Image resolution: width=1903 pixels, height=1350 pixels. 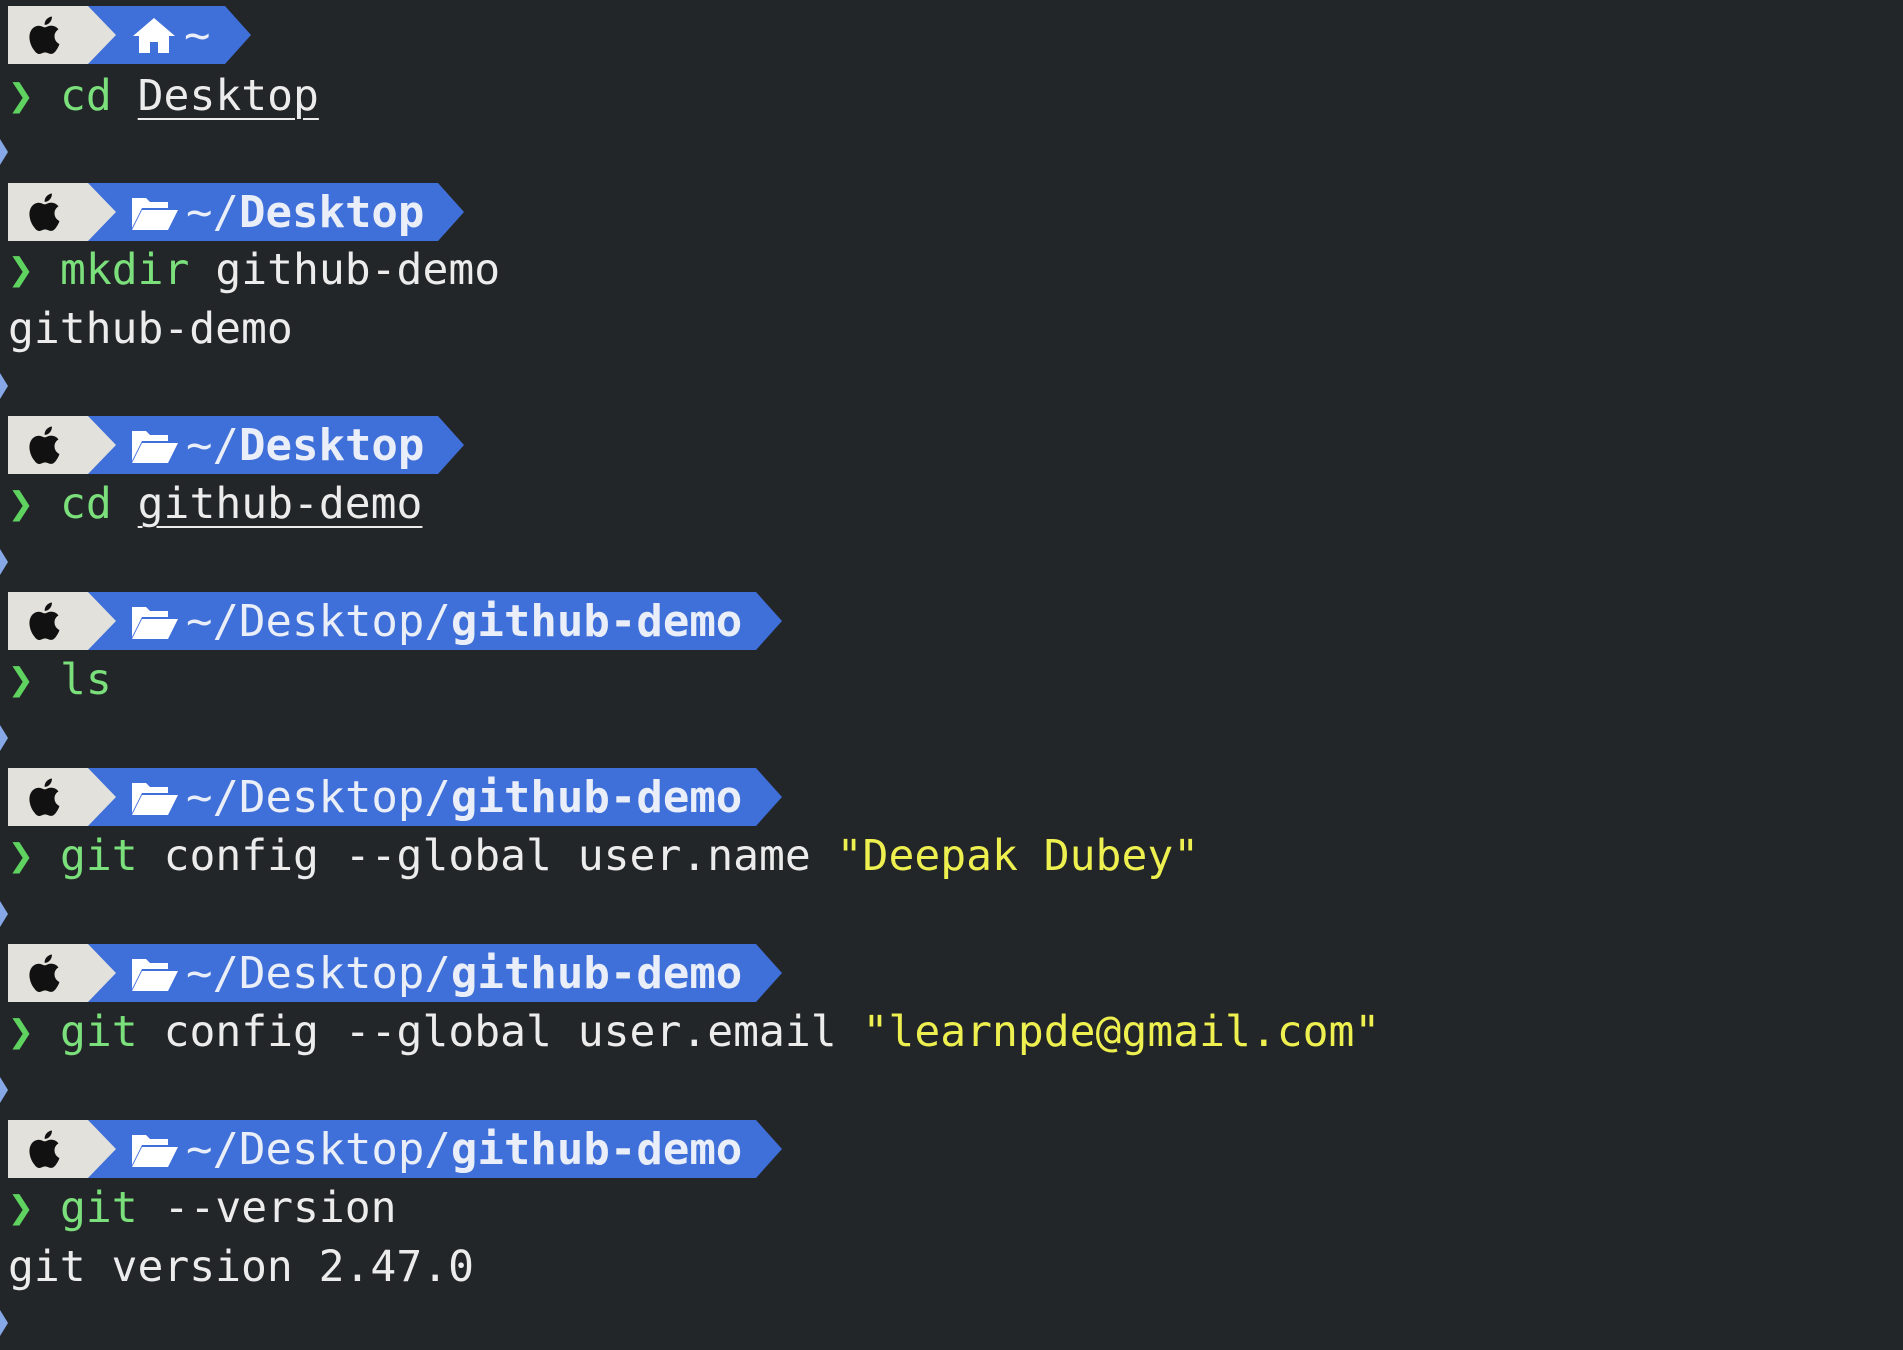 I want to click on command-line: ❯ cd github-demo, so click(x=215, y=504).